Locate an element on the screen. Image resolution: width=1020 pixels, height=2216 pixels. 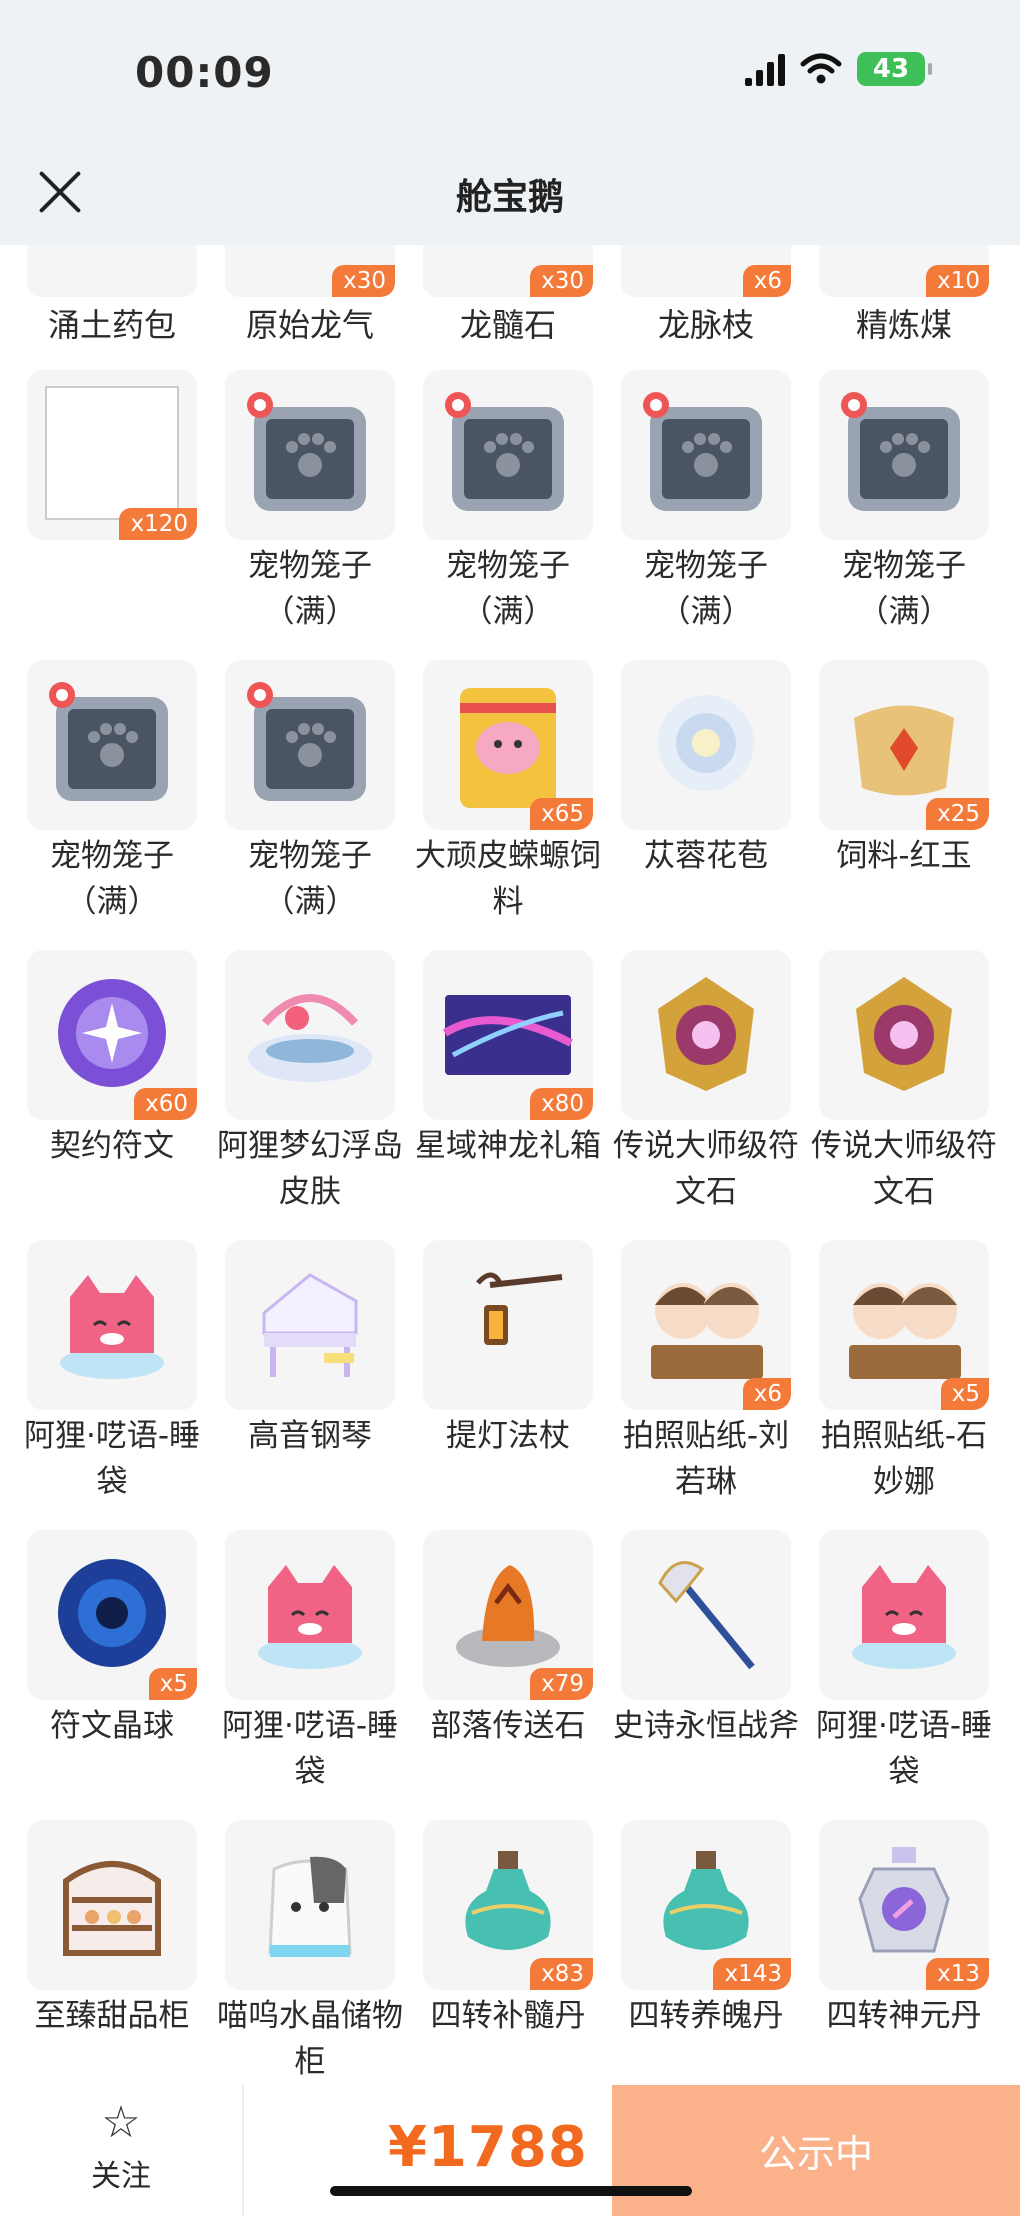
blank-frame-icon is located at coordinates (112, 455).